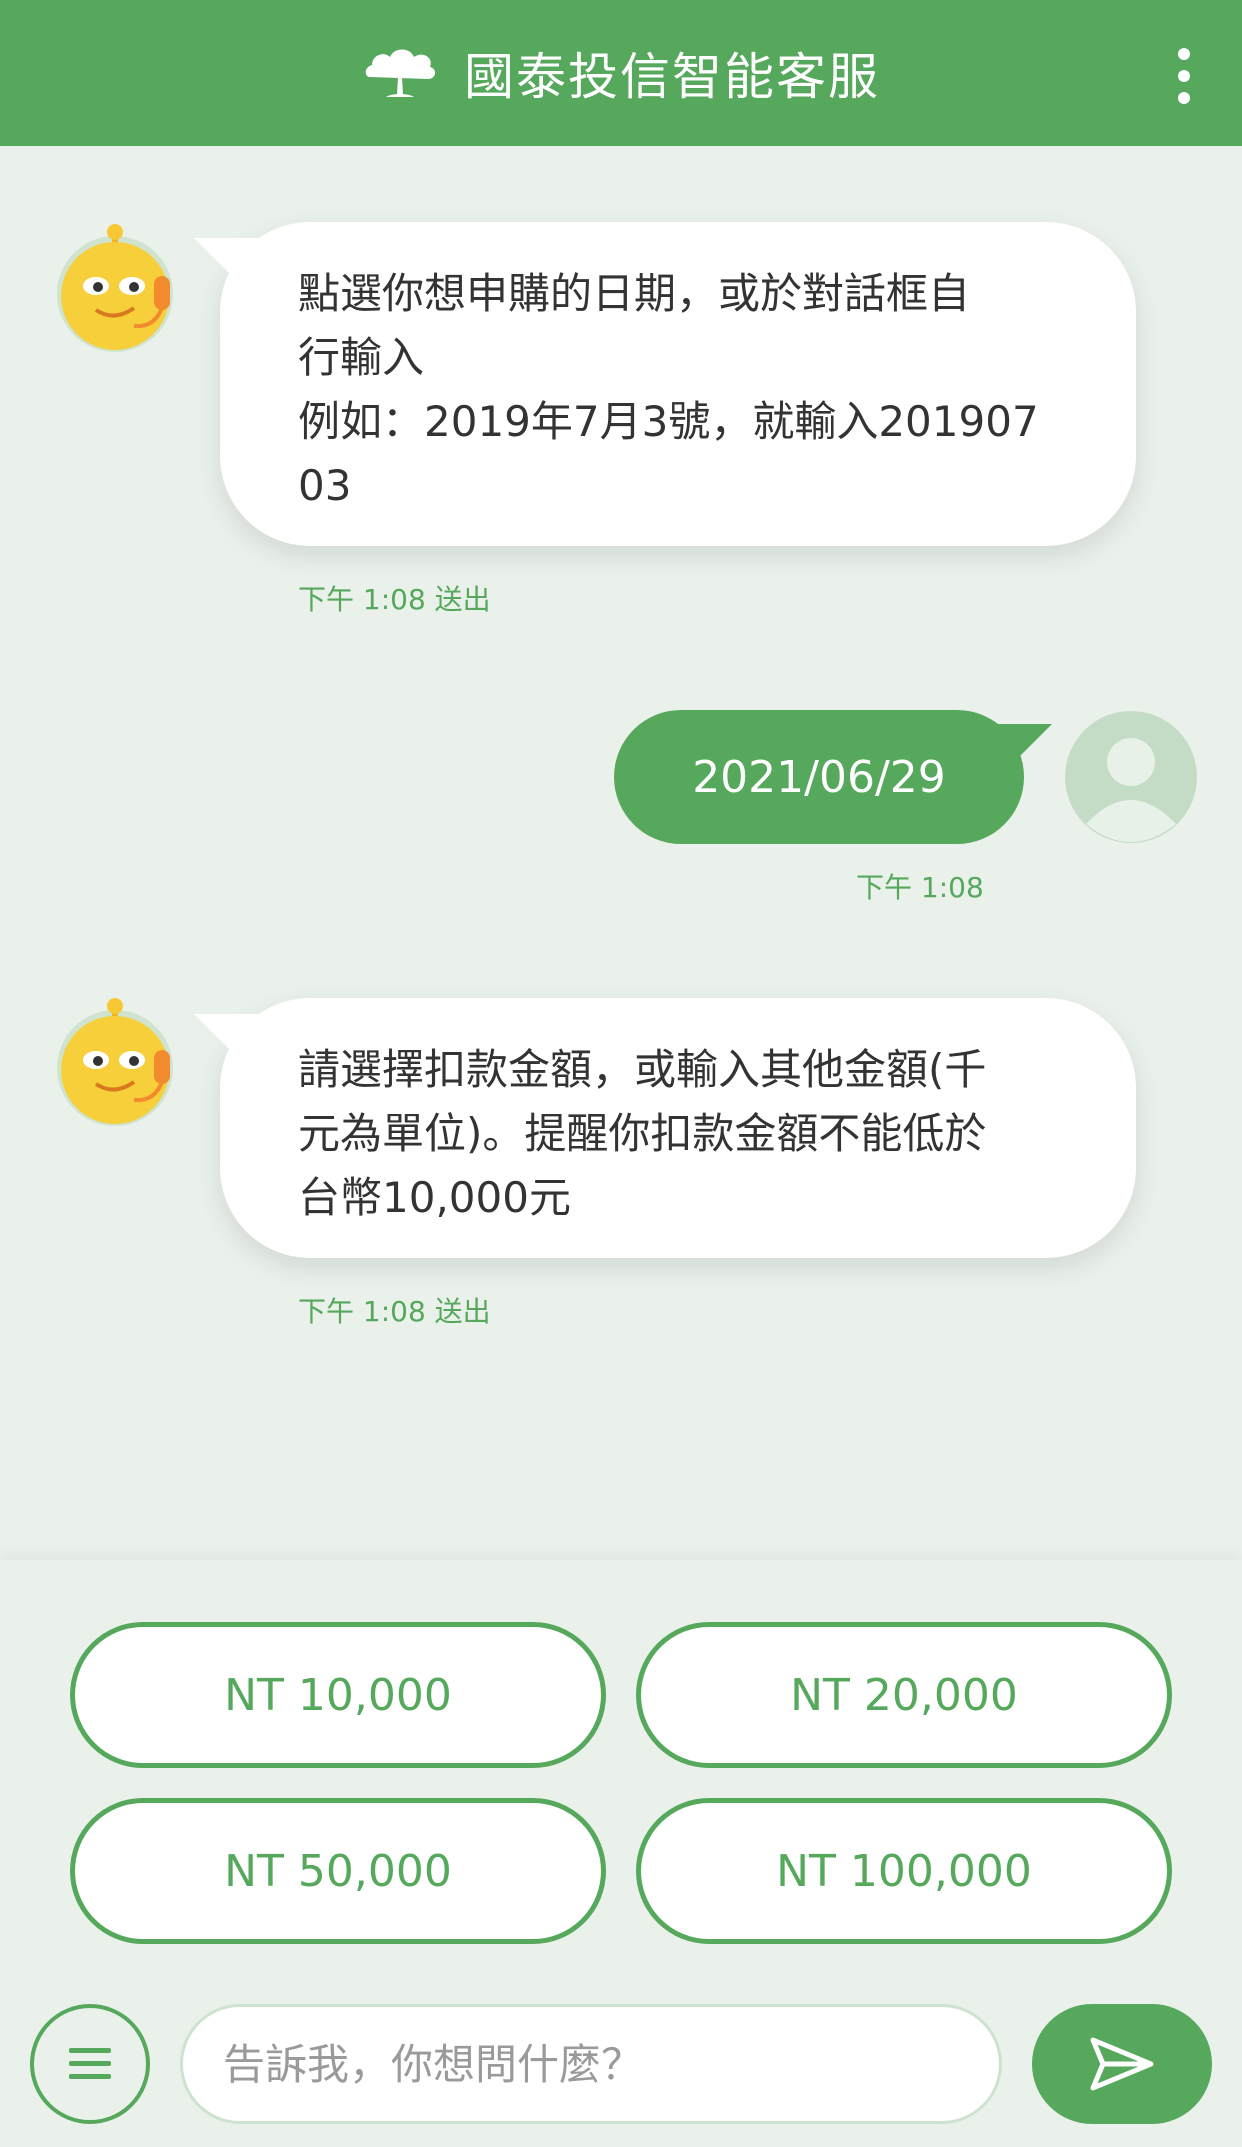 The image size is (1242, 2147). I want to click on message-text: 2021/06/29, so click(819, 777).